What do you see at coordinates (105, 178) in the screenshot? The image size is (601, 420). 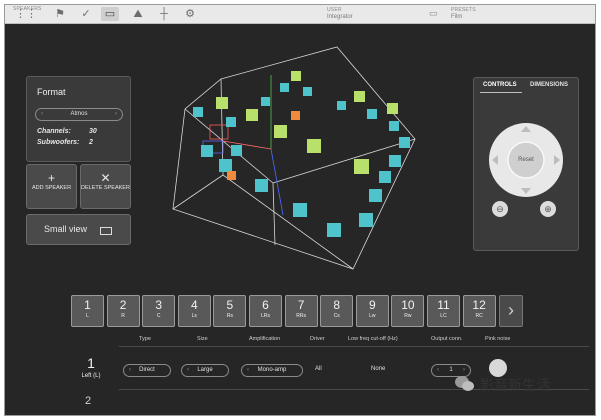 I see `delete-icon: ✕` at bounding box center [105, 178].